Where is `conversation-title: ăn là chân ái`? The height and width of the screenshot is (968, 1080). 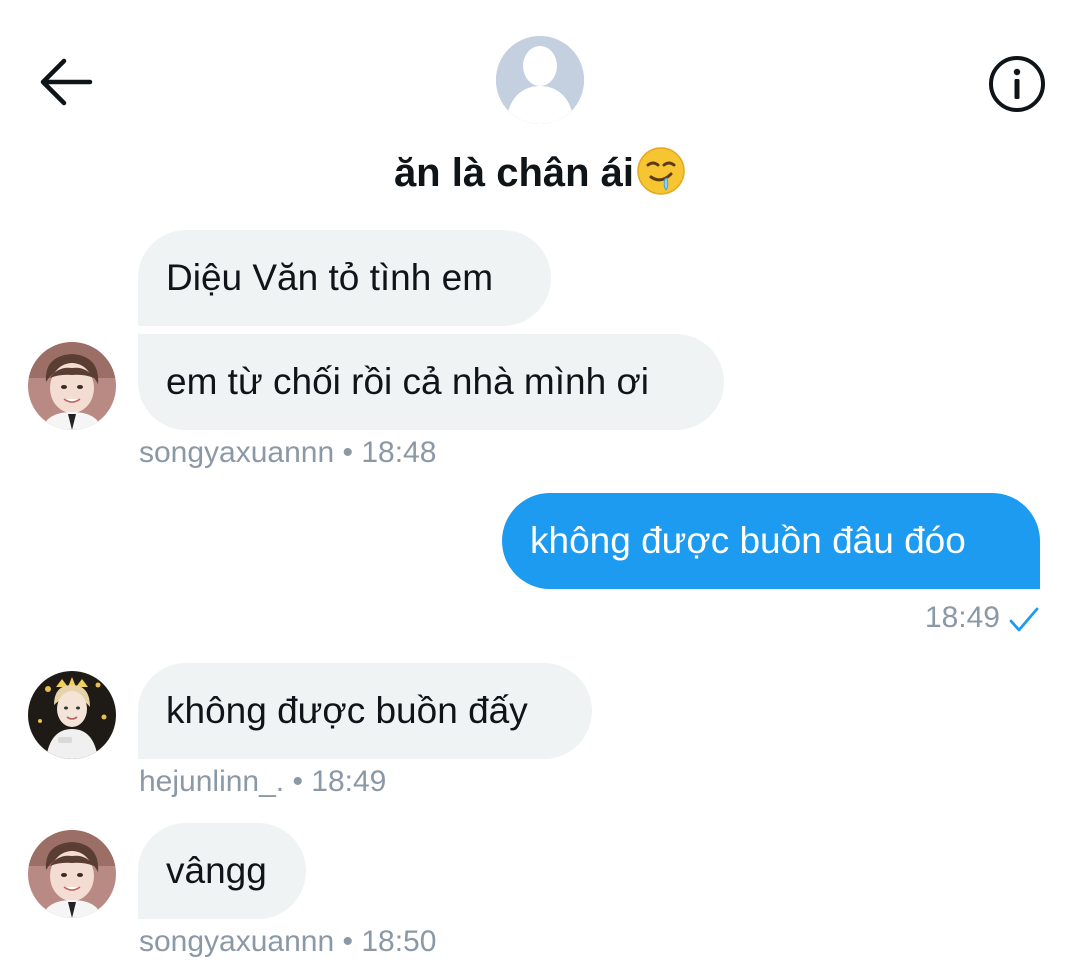
conversation-title: ăn là chân ái is located at coordinates (540, 172).